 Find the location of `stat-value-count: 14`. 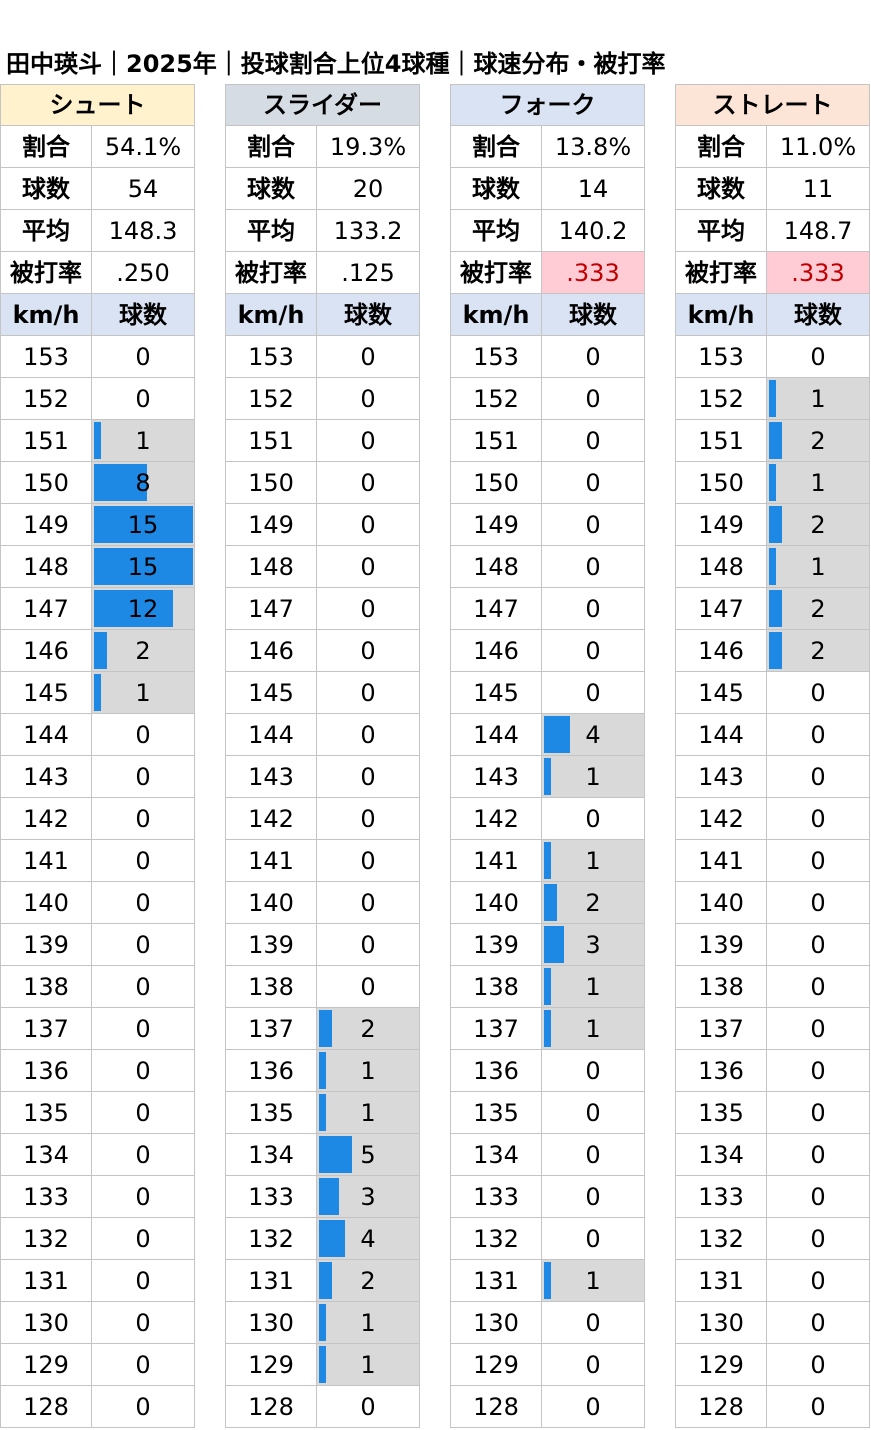

stat-value-count: 14 is located at coordinates (593, 188).